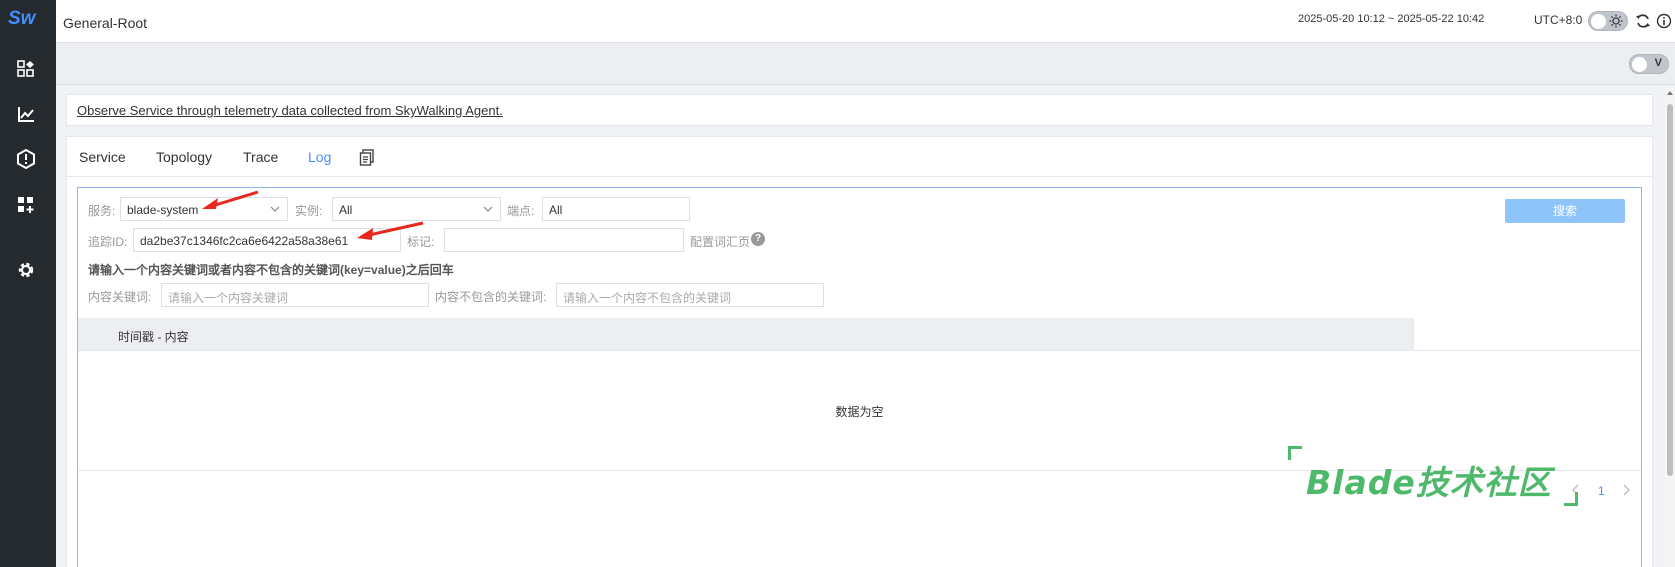 The height and width of the screenshot is (567, 1675). Describe the element at coordinates (26, 159) in the screenshot. I see `alert-icon` at that location.